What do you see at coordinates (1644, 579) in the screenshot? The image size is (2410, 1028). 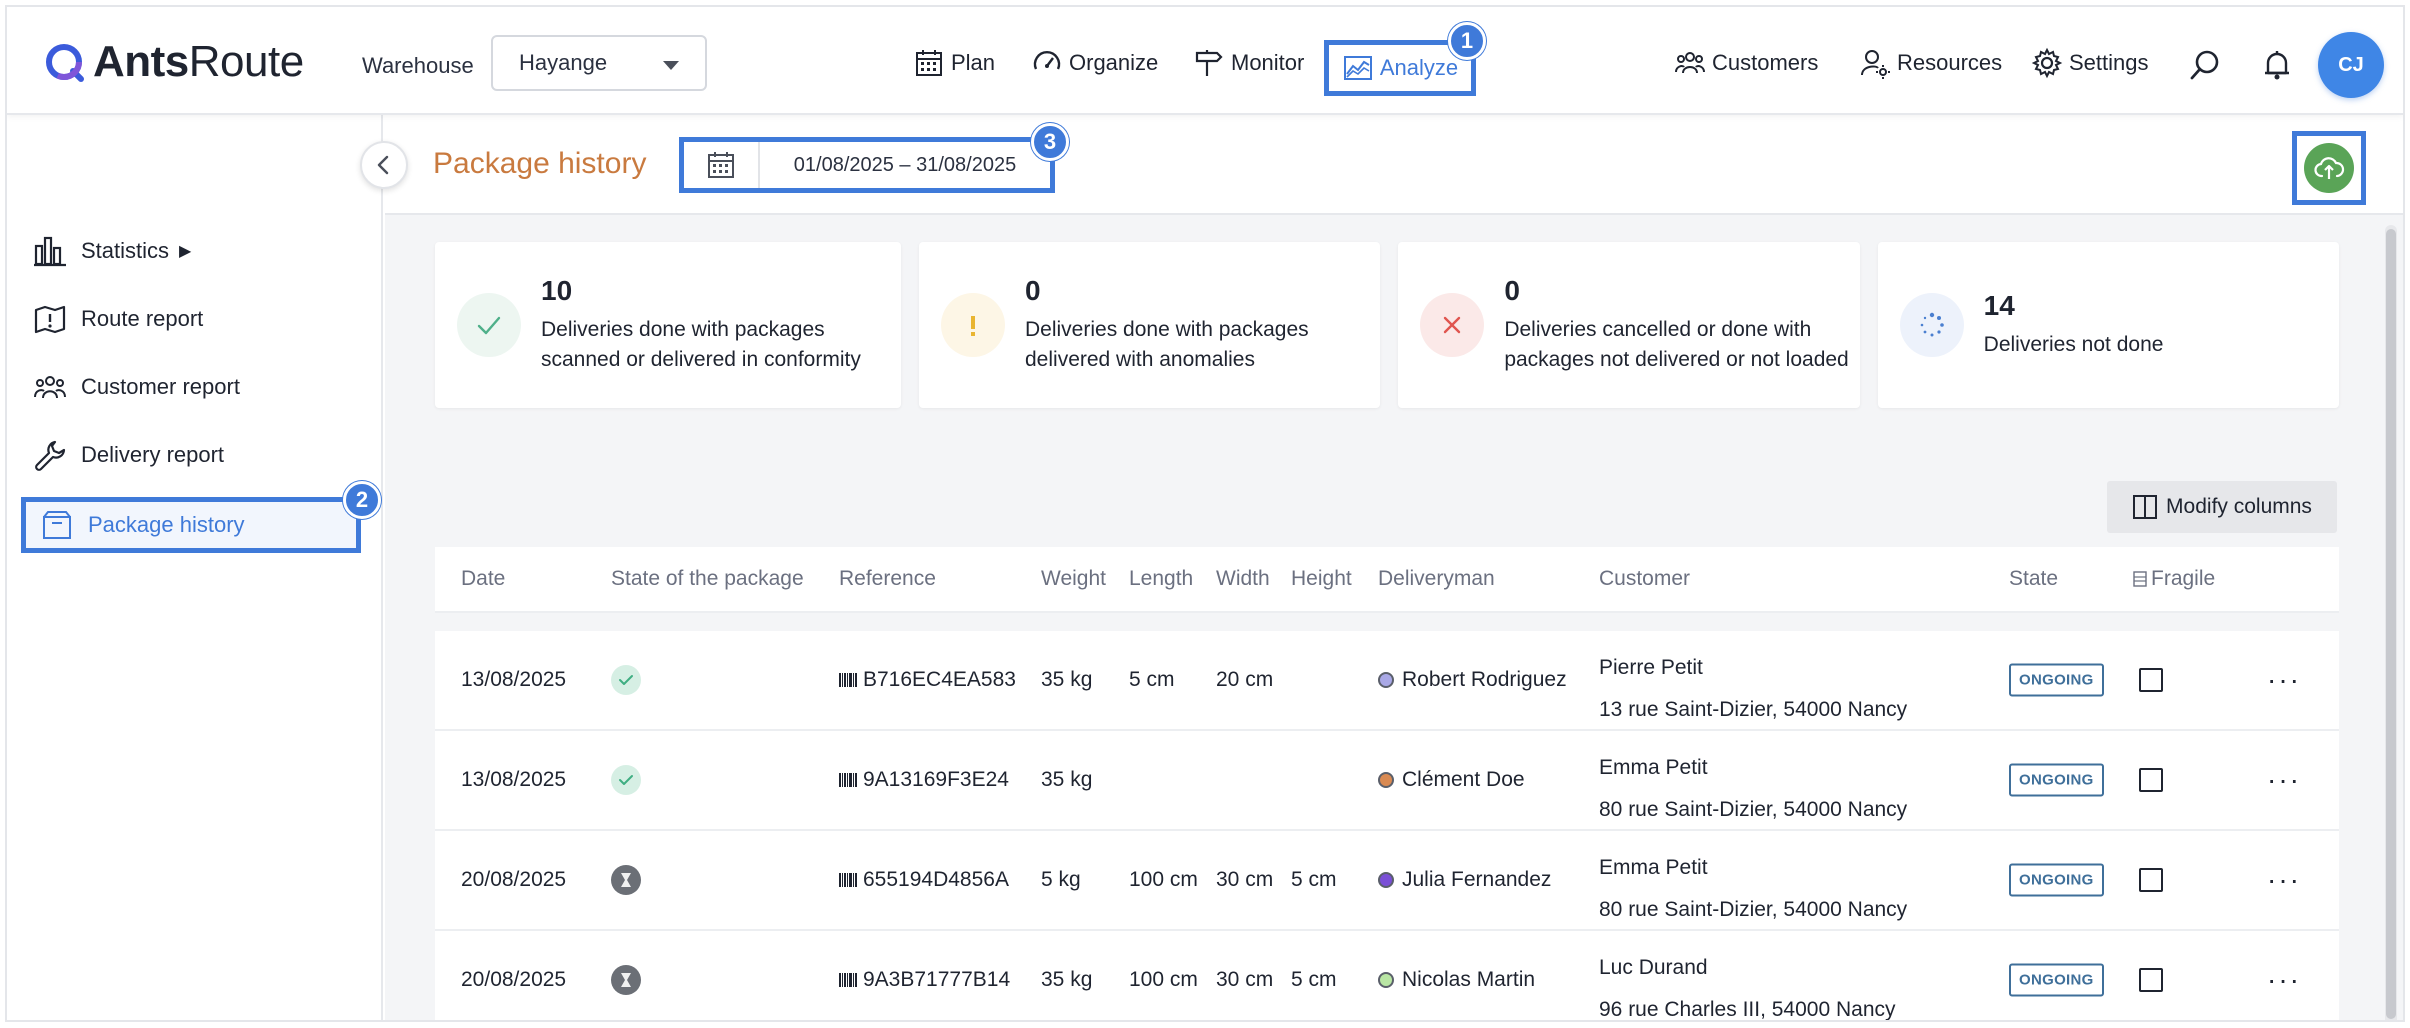 I see `column-header-customer: Customer` at bounding box center [1644, 579].